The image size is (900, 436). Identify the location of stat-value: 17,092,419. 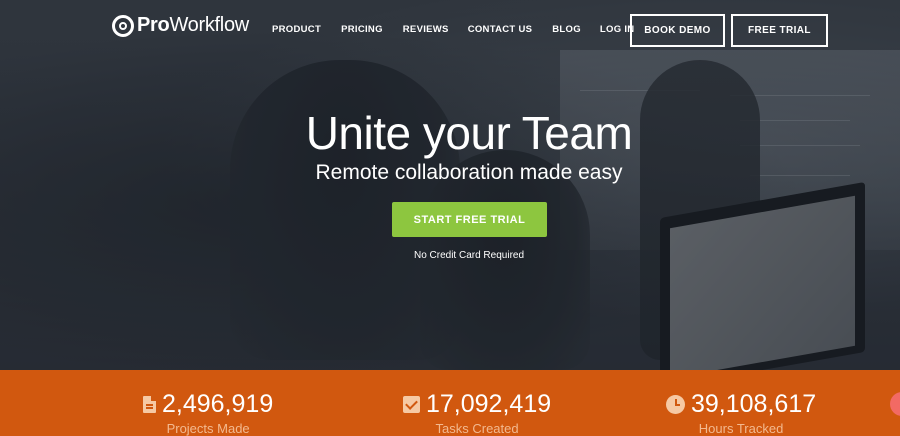
(489, 404).